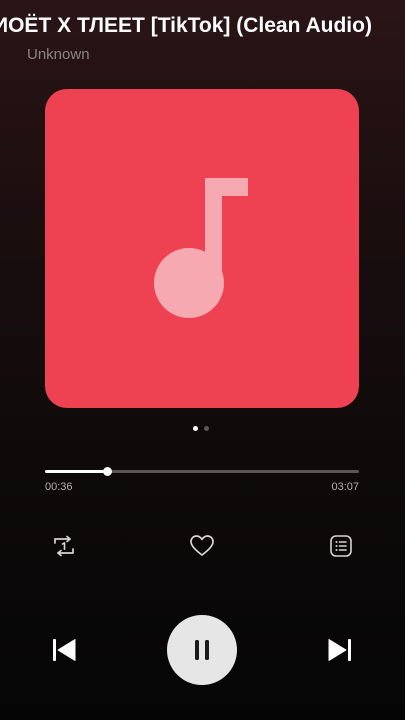 This screenshot has height=720, width=405. What do you see at coordinates (345, 487) in the screenshot?
I see `total-time: 03:07` at bounding box center [345, 487].